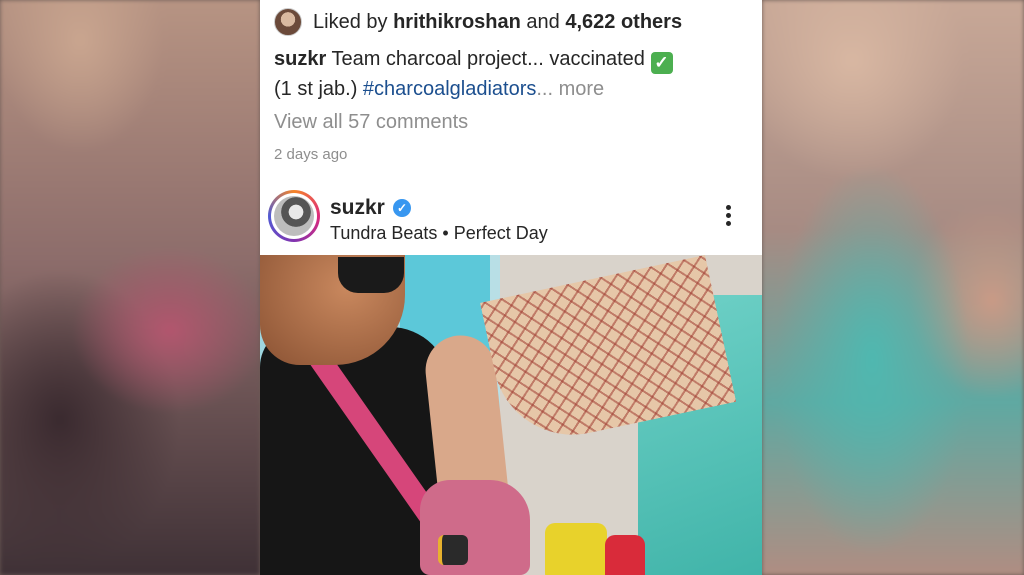 The image size is (1024, 575). Describe the element at coordinates (311, 154) in the screenshot. I see `post-timestamp: 2 days ago` at that location.